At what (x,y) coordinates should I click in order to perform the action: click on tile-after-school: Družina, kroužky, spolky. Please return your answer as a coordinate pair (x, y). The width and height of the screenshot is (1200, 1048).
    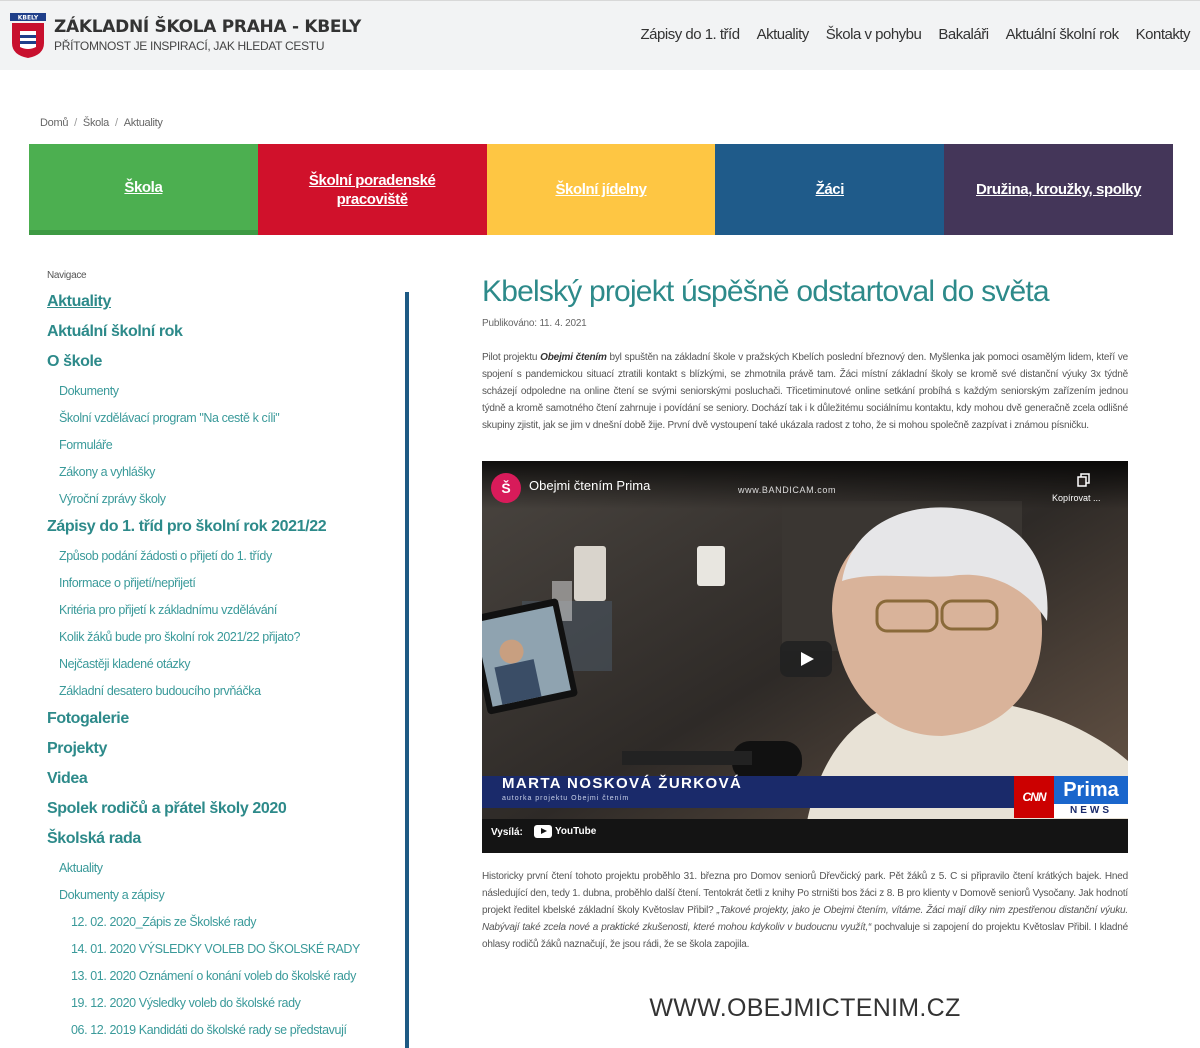
    Looking at the image, I should click on (1058, 189).